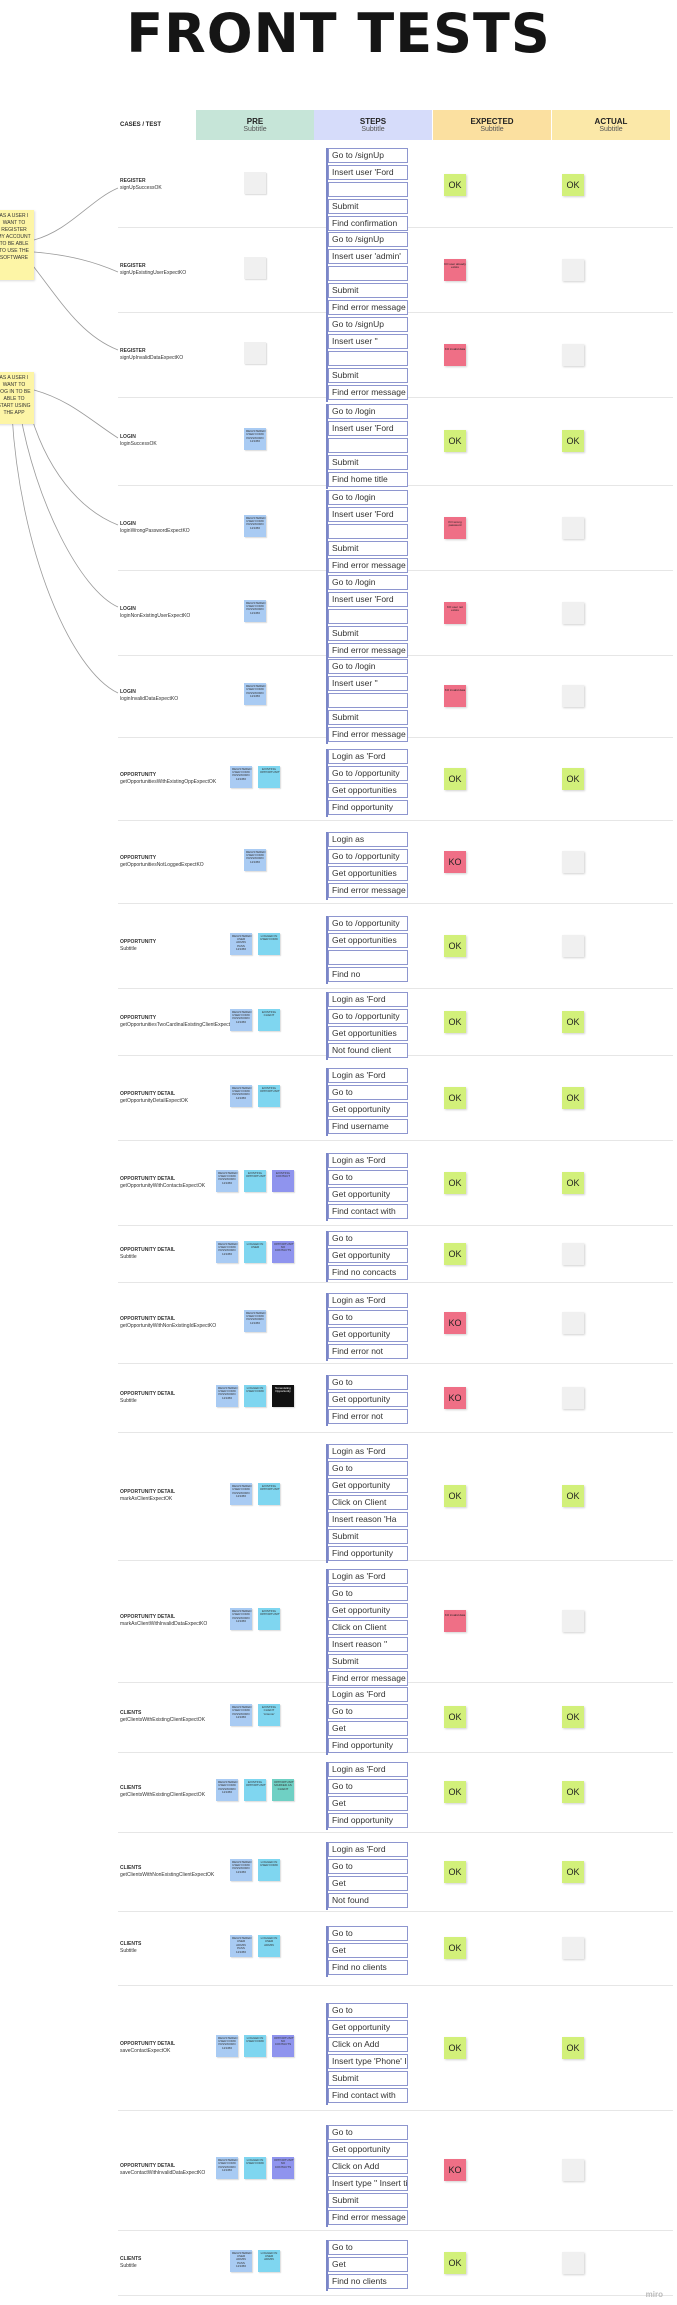 The width and height of the screenshot is (677, 2305). Describe the element at coordinates (368, 974) in the screenshot. I see `step-item: Find no` at that location.